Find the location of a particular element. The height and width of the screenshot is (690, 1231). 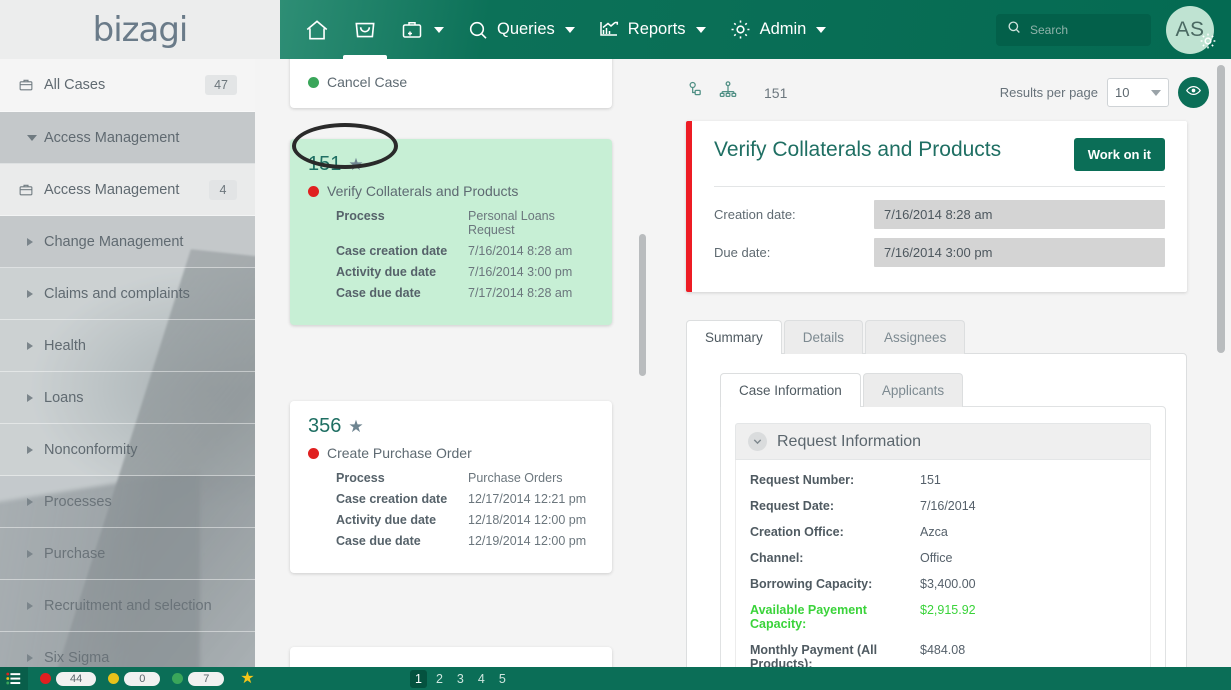

detail-view-icons: 151 is located at coordinates (736, 92).